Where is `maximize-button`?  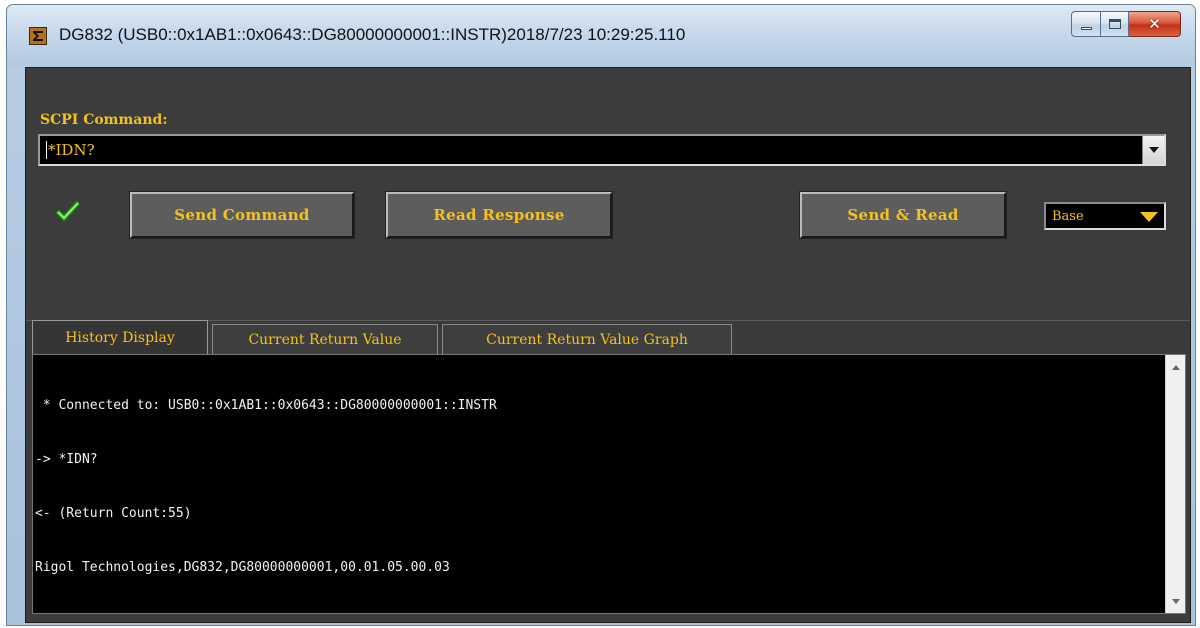
maximize-button is located at coordinates (1115, 24).